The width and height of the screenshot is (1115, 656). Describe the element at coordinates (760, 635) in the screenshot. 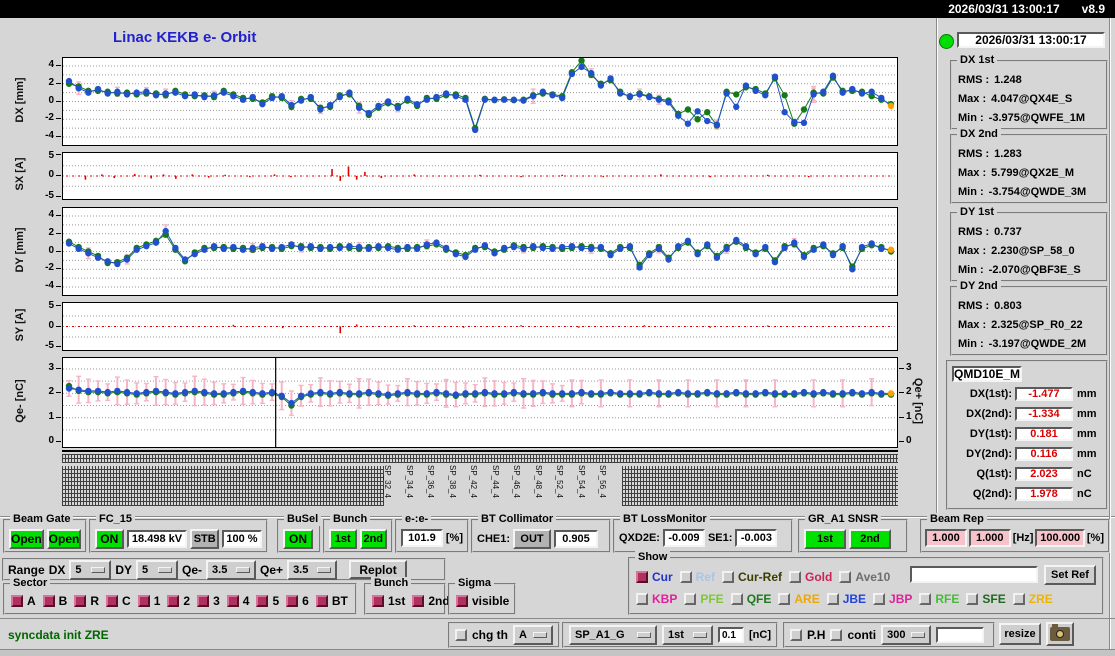

I see `threshold-unit-label: [nC]` at that location.